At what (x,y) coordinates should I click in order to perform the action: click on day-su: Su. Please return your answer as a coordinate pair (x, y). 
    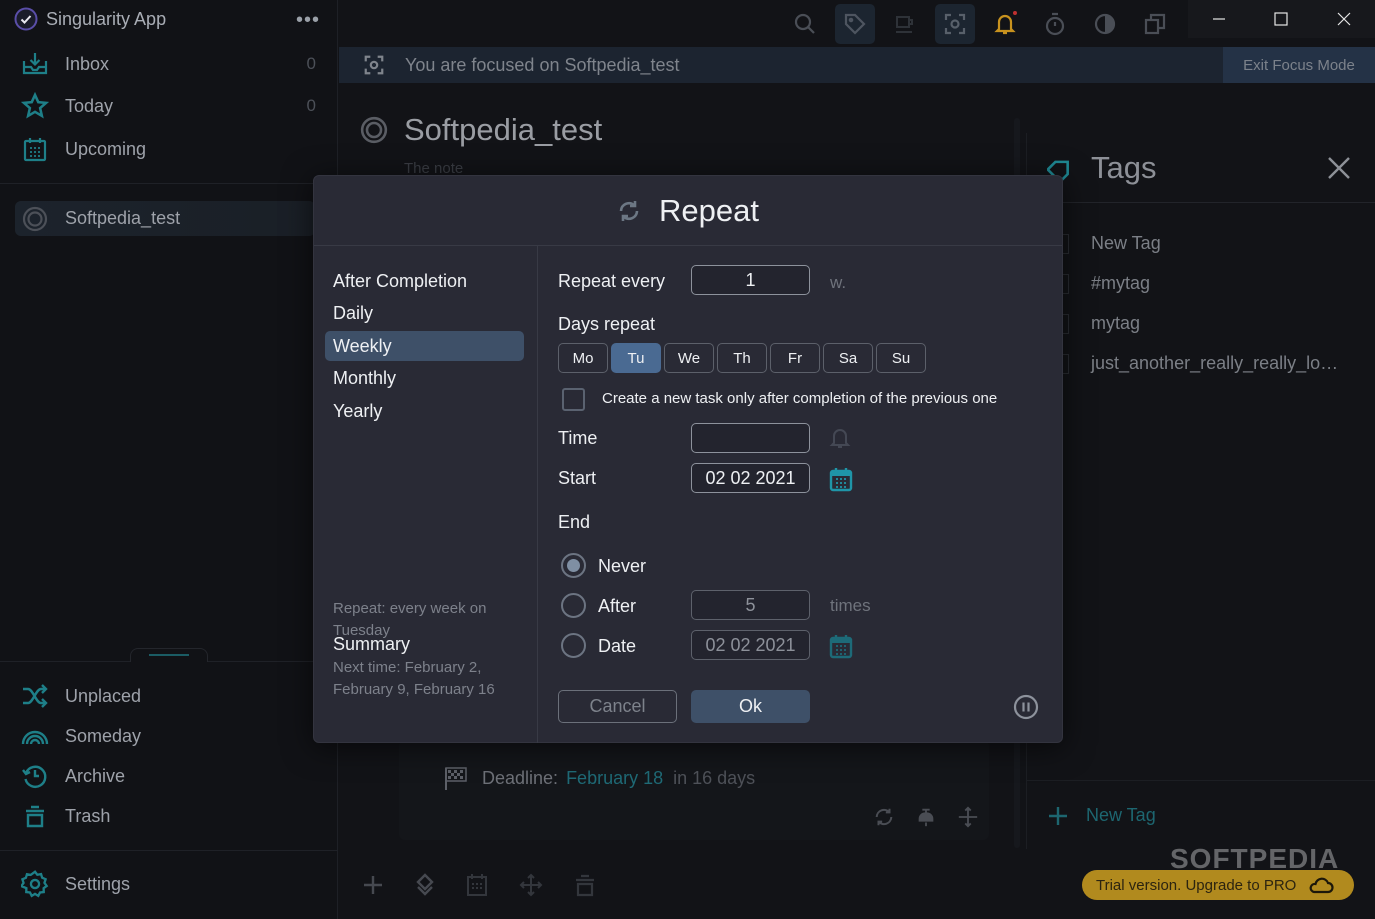
    Looking at the image, I should click on (901, 358).